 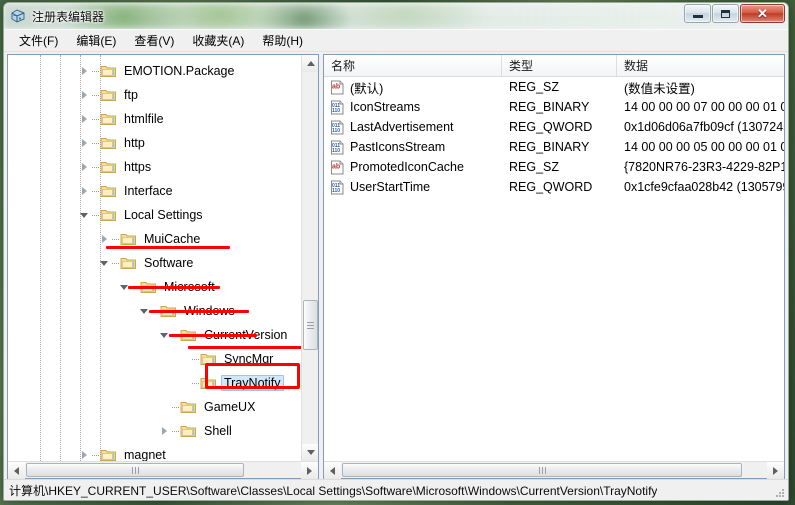 I want to click on tree-hscroll-thumb, so click(x=135, y=470).